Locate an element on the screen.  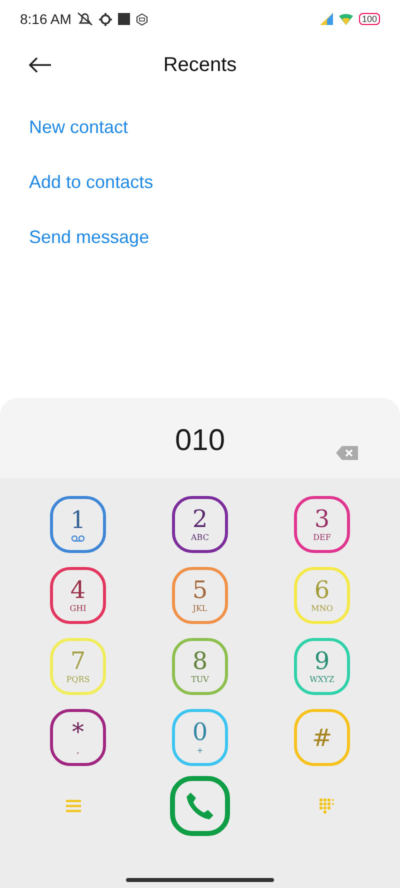
dial-key: 5 JKL is located at coordinates (200, 595).